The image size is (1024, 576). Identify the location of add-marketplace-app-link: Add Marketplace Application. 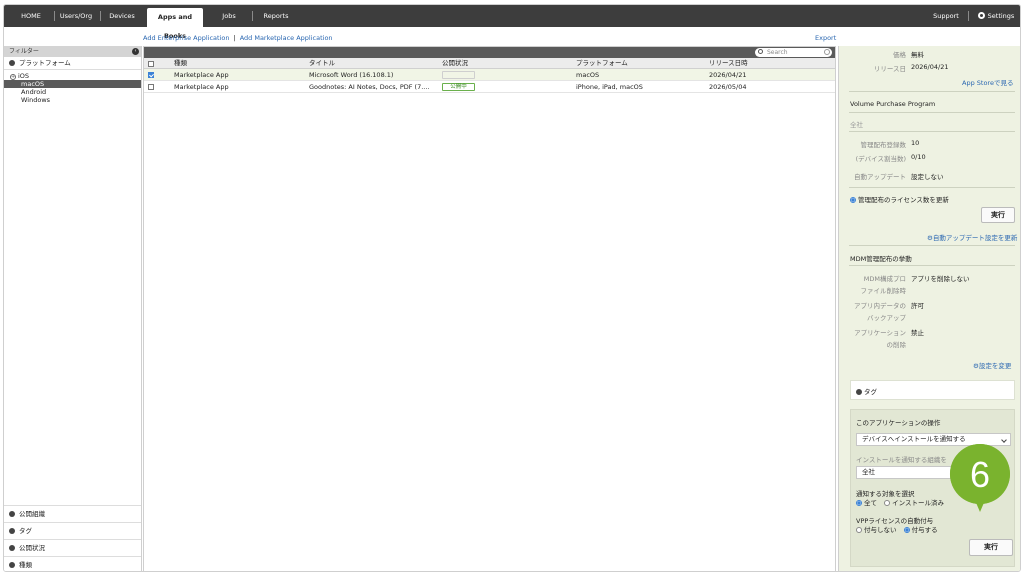
(286, 38).